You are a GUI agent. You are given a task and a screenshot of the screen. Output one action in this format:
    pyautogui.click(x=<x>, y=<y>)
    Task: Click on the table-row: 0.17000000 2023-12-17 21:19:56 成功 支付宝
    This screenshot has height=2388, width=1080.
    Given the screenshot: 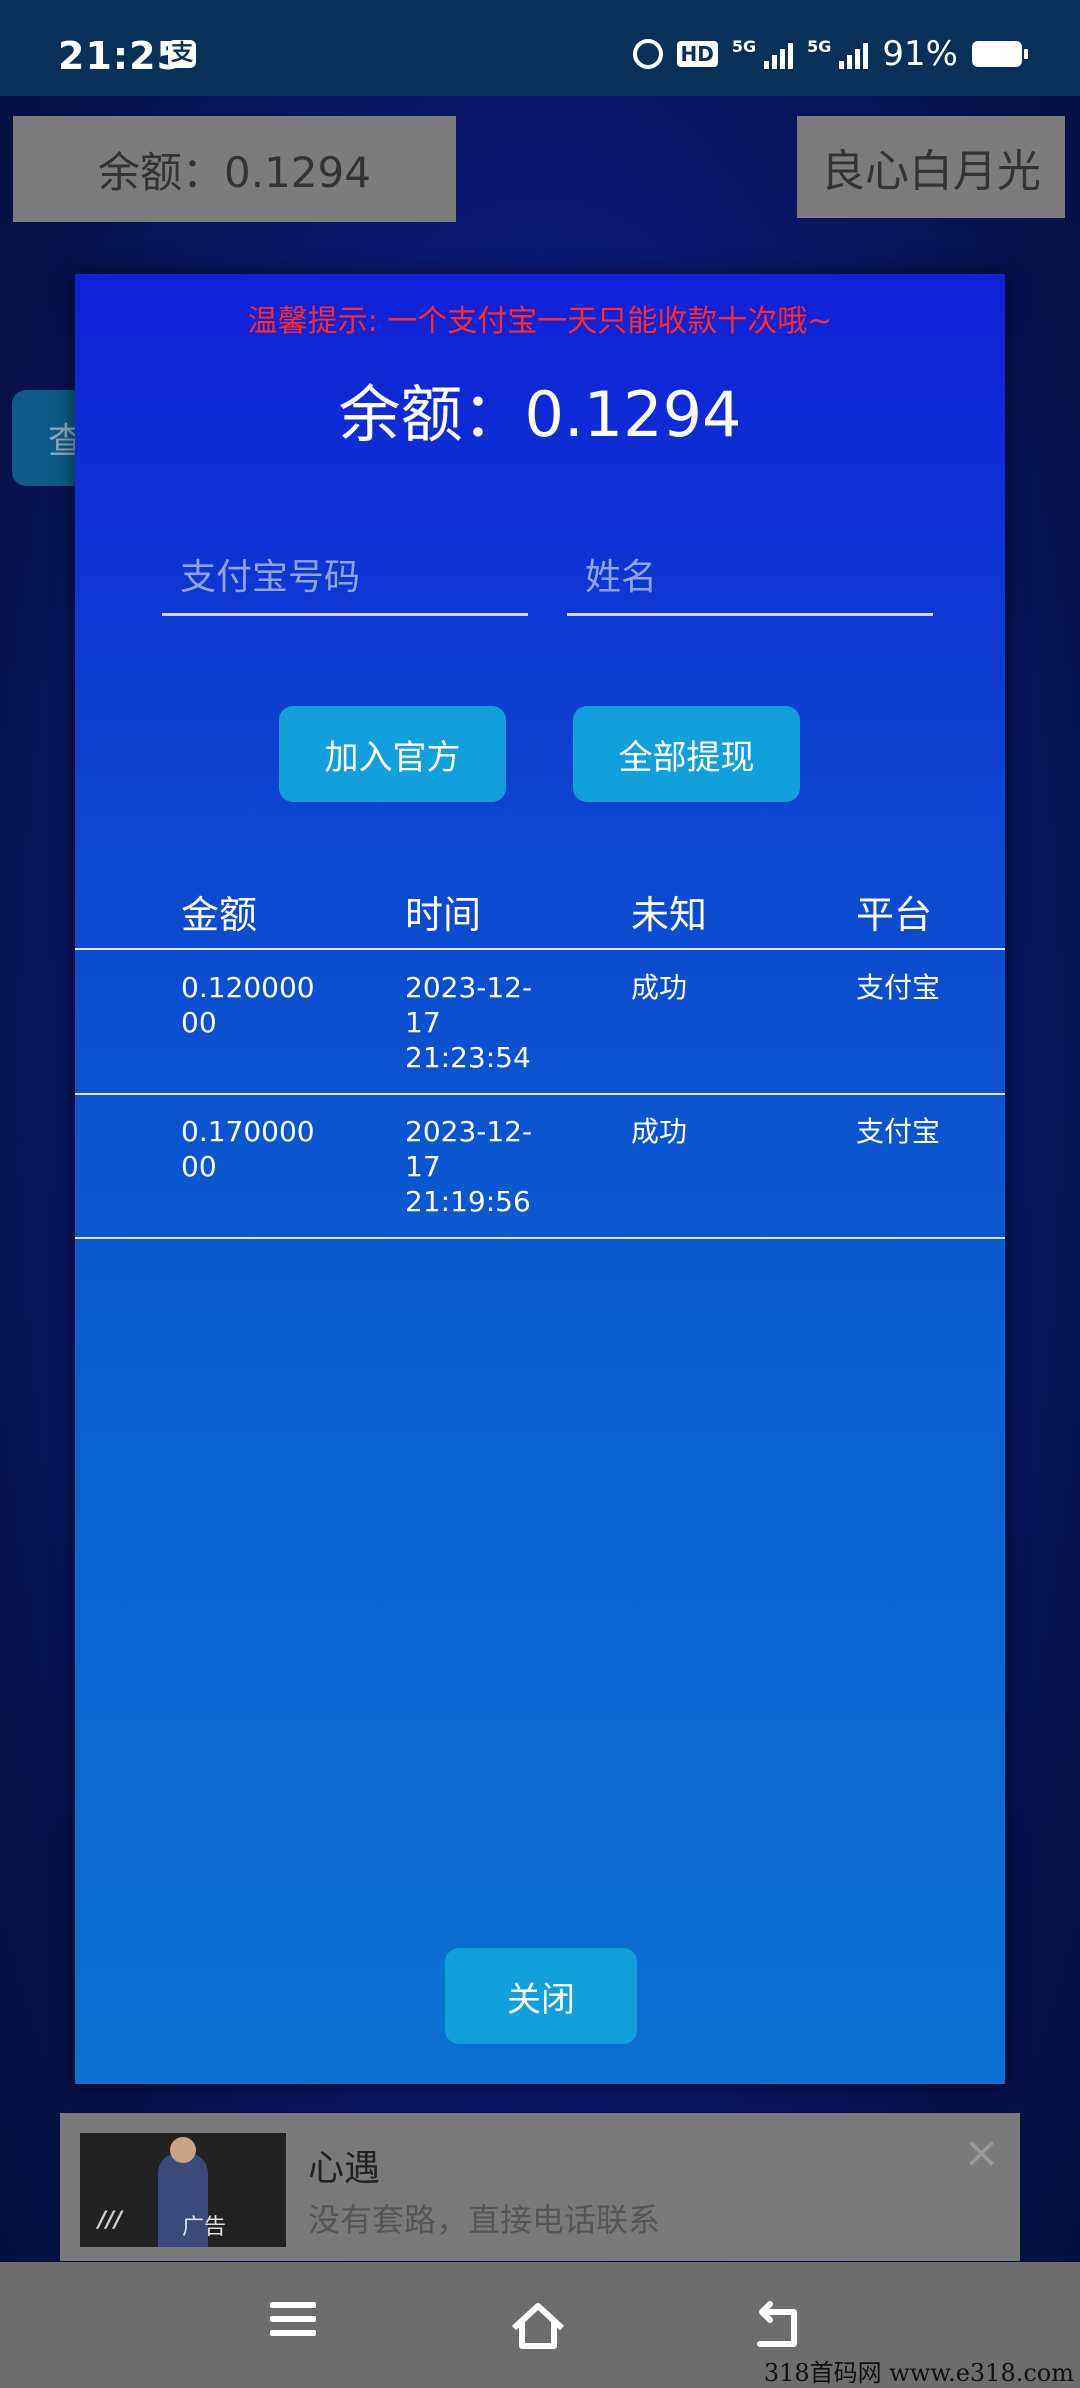 What is the action you would take?
    pyautogui.click(x=540, y=1166)
    